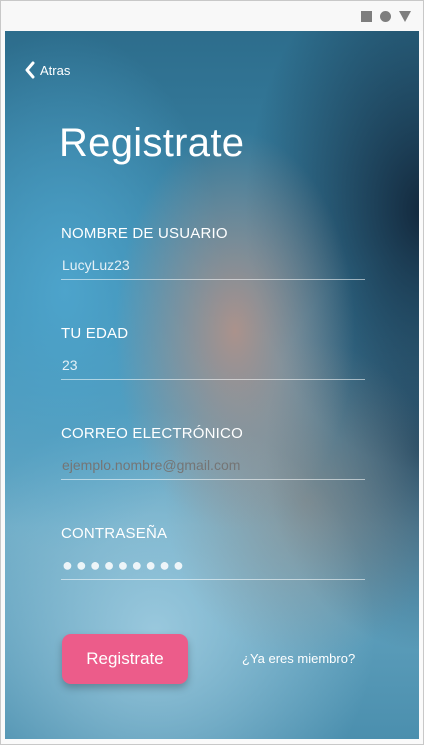 This screenshot has width=424, height=745. What do you see at coordinates (213, 565) in the screenshot?
I see `password-input` at bounding box center [213, 565].